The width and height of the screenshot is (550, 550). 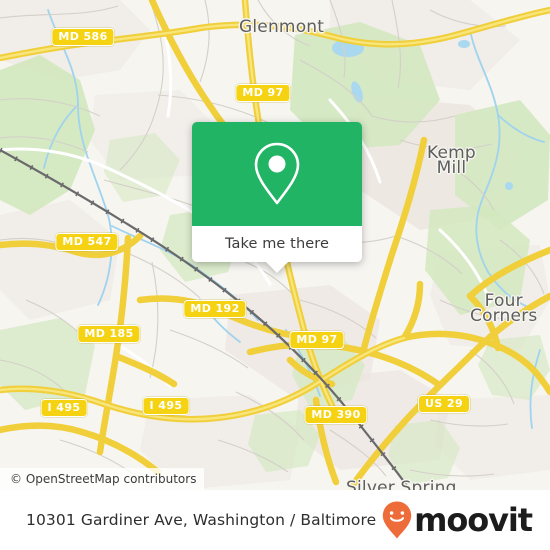 What do you see at coordinates (102, 479) in the screenshot?
I see `map-attribution: © OpenStreetMap contributors` at bounding box center [102, 479].